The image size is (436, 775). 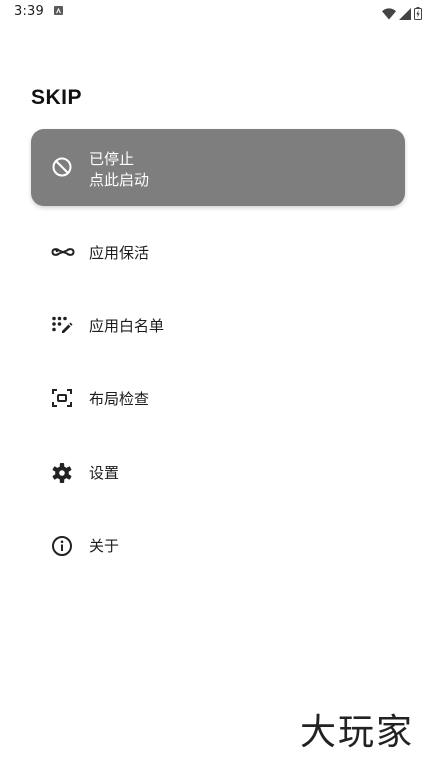 I want to click on block-icon, so click(x=62, y=167).